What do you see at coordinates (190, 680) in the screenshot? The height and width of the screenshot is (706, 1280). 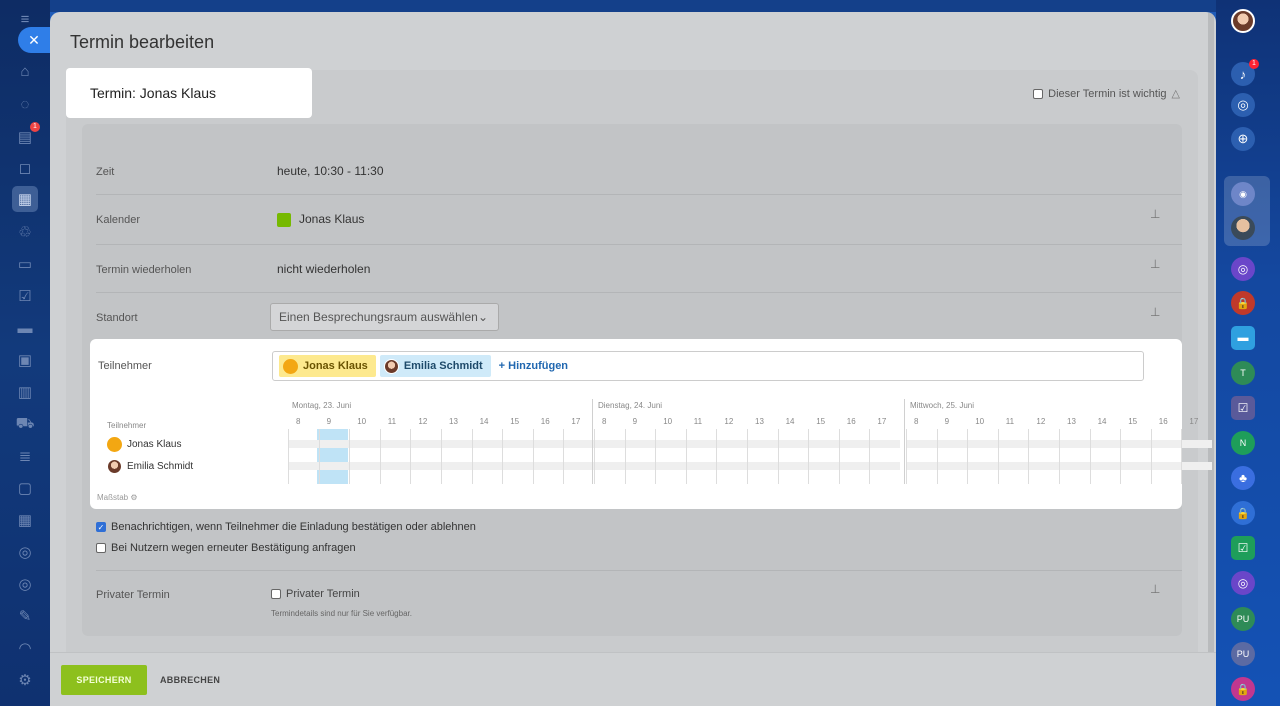 I see `cancel-button: ABBRECHEN` at bounding box center [190, 680].